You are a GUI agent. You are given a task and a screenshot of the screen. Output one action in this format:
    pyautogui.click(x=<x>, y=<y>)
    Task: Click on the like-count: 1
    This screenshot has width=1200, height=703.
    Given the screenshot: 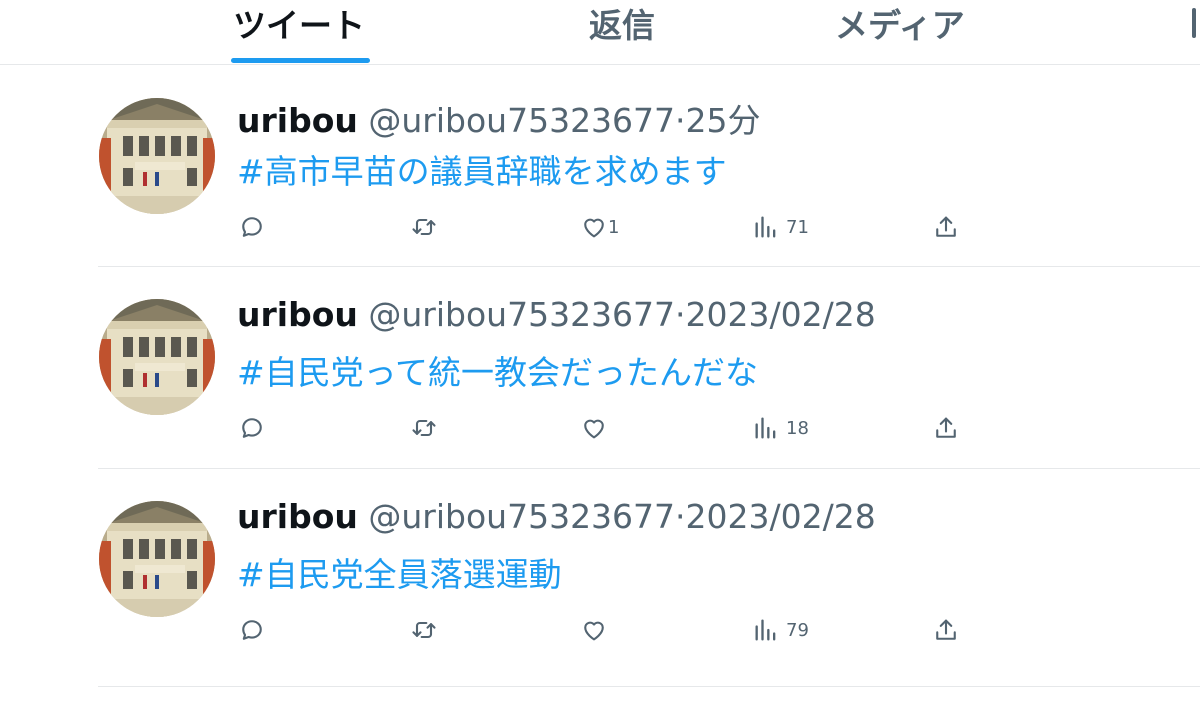 What is the action you would take?
    pyautogui.click(x=614, y=227)
    